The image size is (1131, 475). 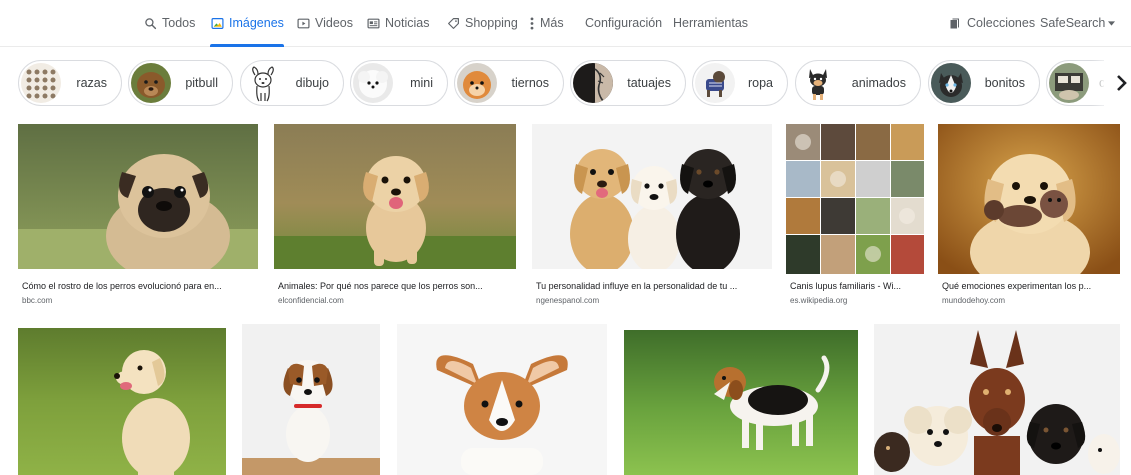 What do you see at coordinates (1112, 23) in the screenshot?
I see `caret-down-icon` at bounding box center [1112, 23].